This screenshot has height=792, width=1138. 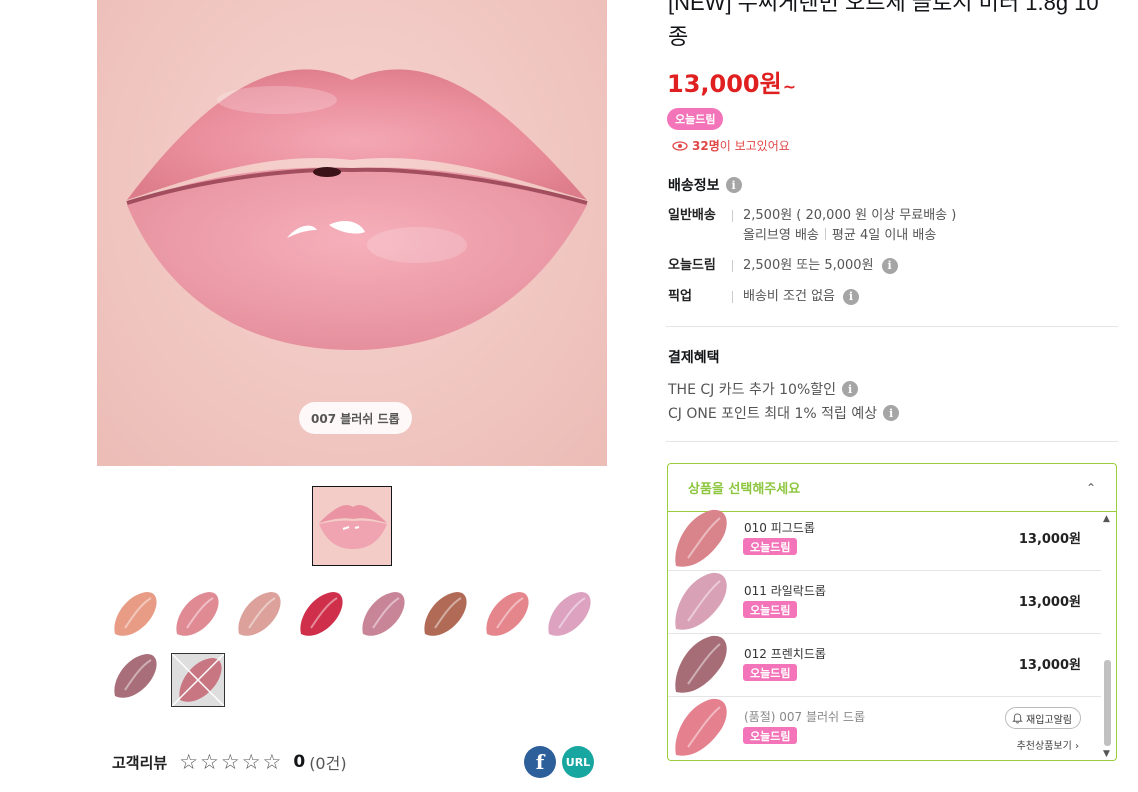 What do you see at coordinates (785, 591) in the screenshot?
I see `option-name: 011 라일락드롭` at bounding box center [785, 591].